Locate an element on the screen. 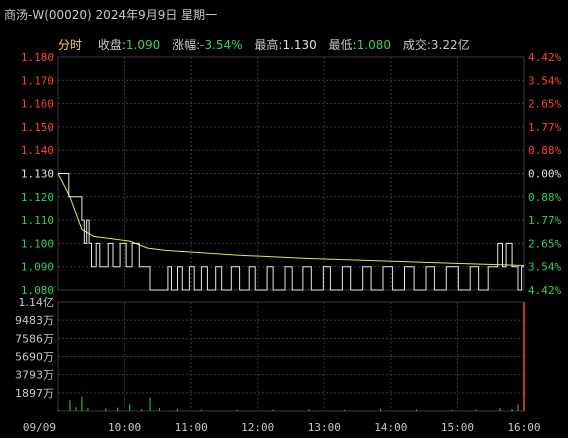 This screenshot has height=438, width=568. time-tick-label: 15:00 is located at coordinates (457, 427).